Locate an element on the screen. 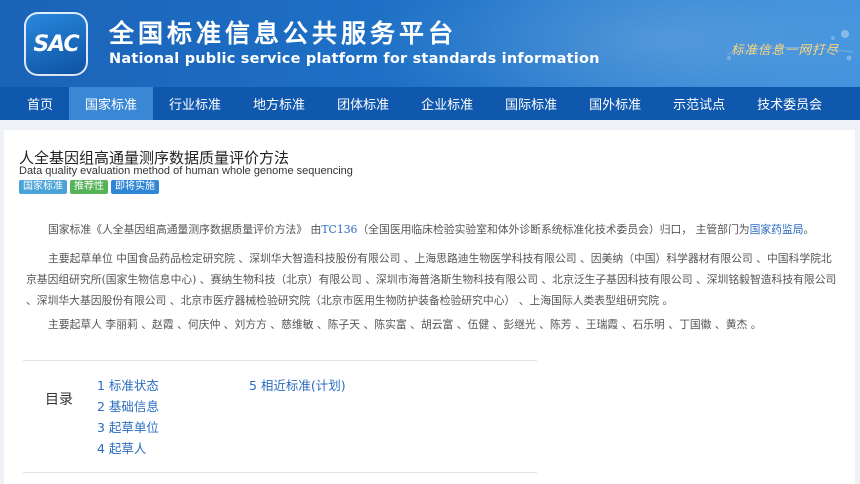 This screenshot has width=860, height=484. nav-item-home: 首页 is located at coordinates (40, 103).